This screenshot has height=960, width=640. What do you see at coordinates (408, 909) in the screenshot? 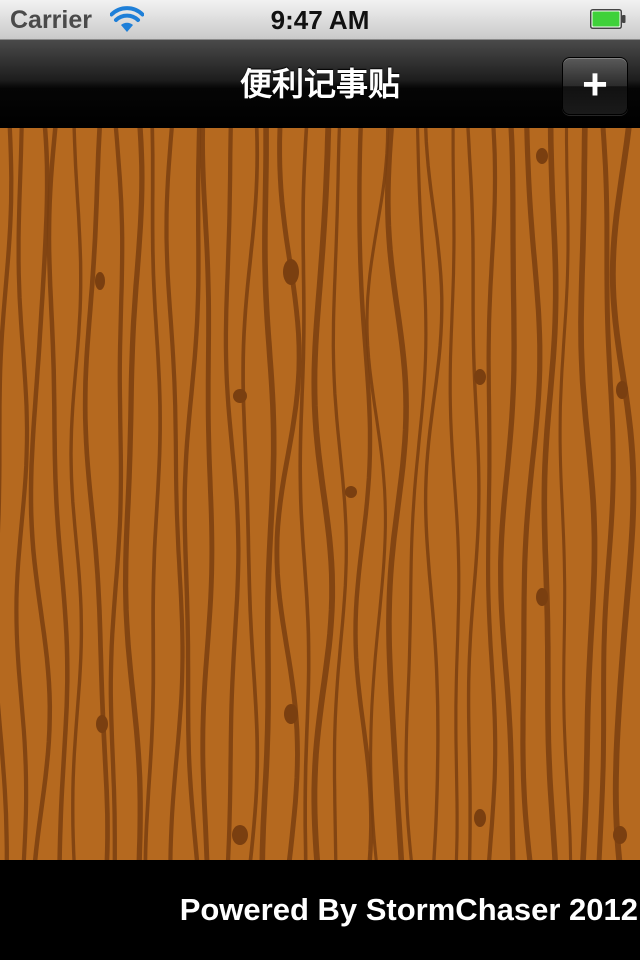
I see `footer-credit: Powered By StormChaser 2012` at bounding box center [408, 909].